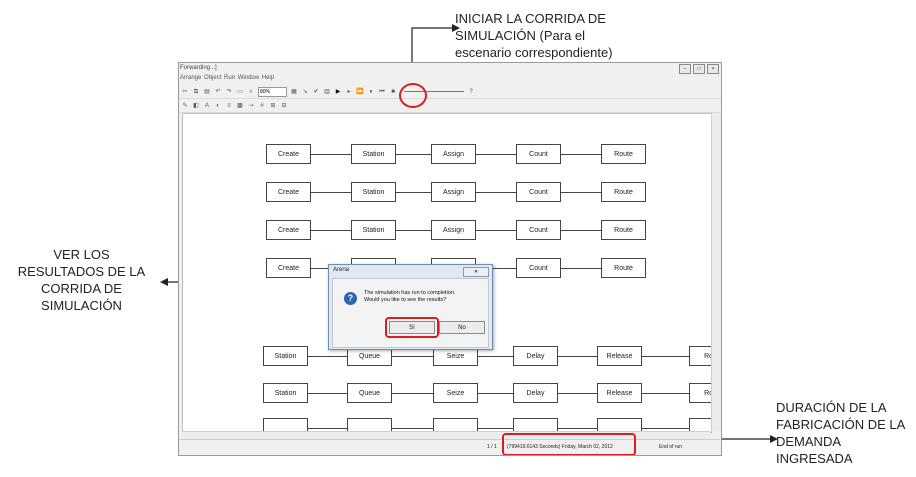 The width and height of the screenshot is (916, 477). Describe the element at coordinates (699, 69) in the screenshot. I see `maximize-button: □` at that location.